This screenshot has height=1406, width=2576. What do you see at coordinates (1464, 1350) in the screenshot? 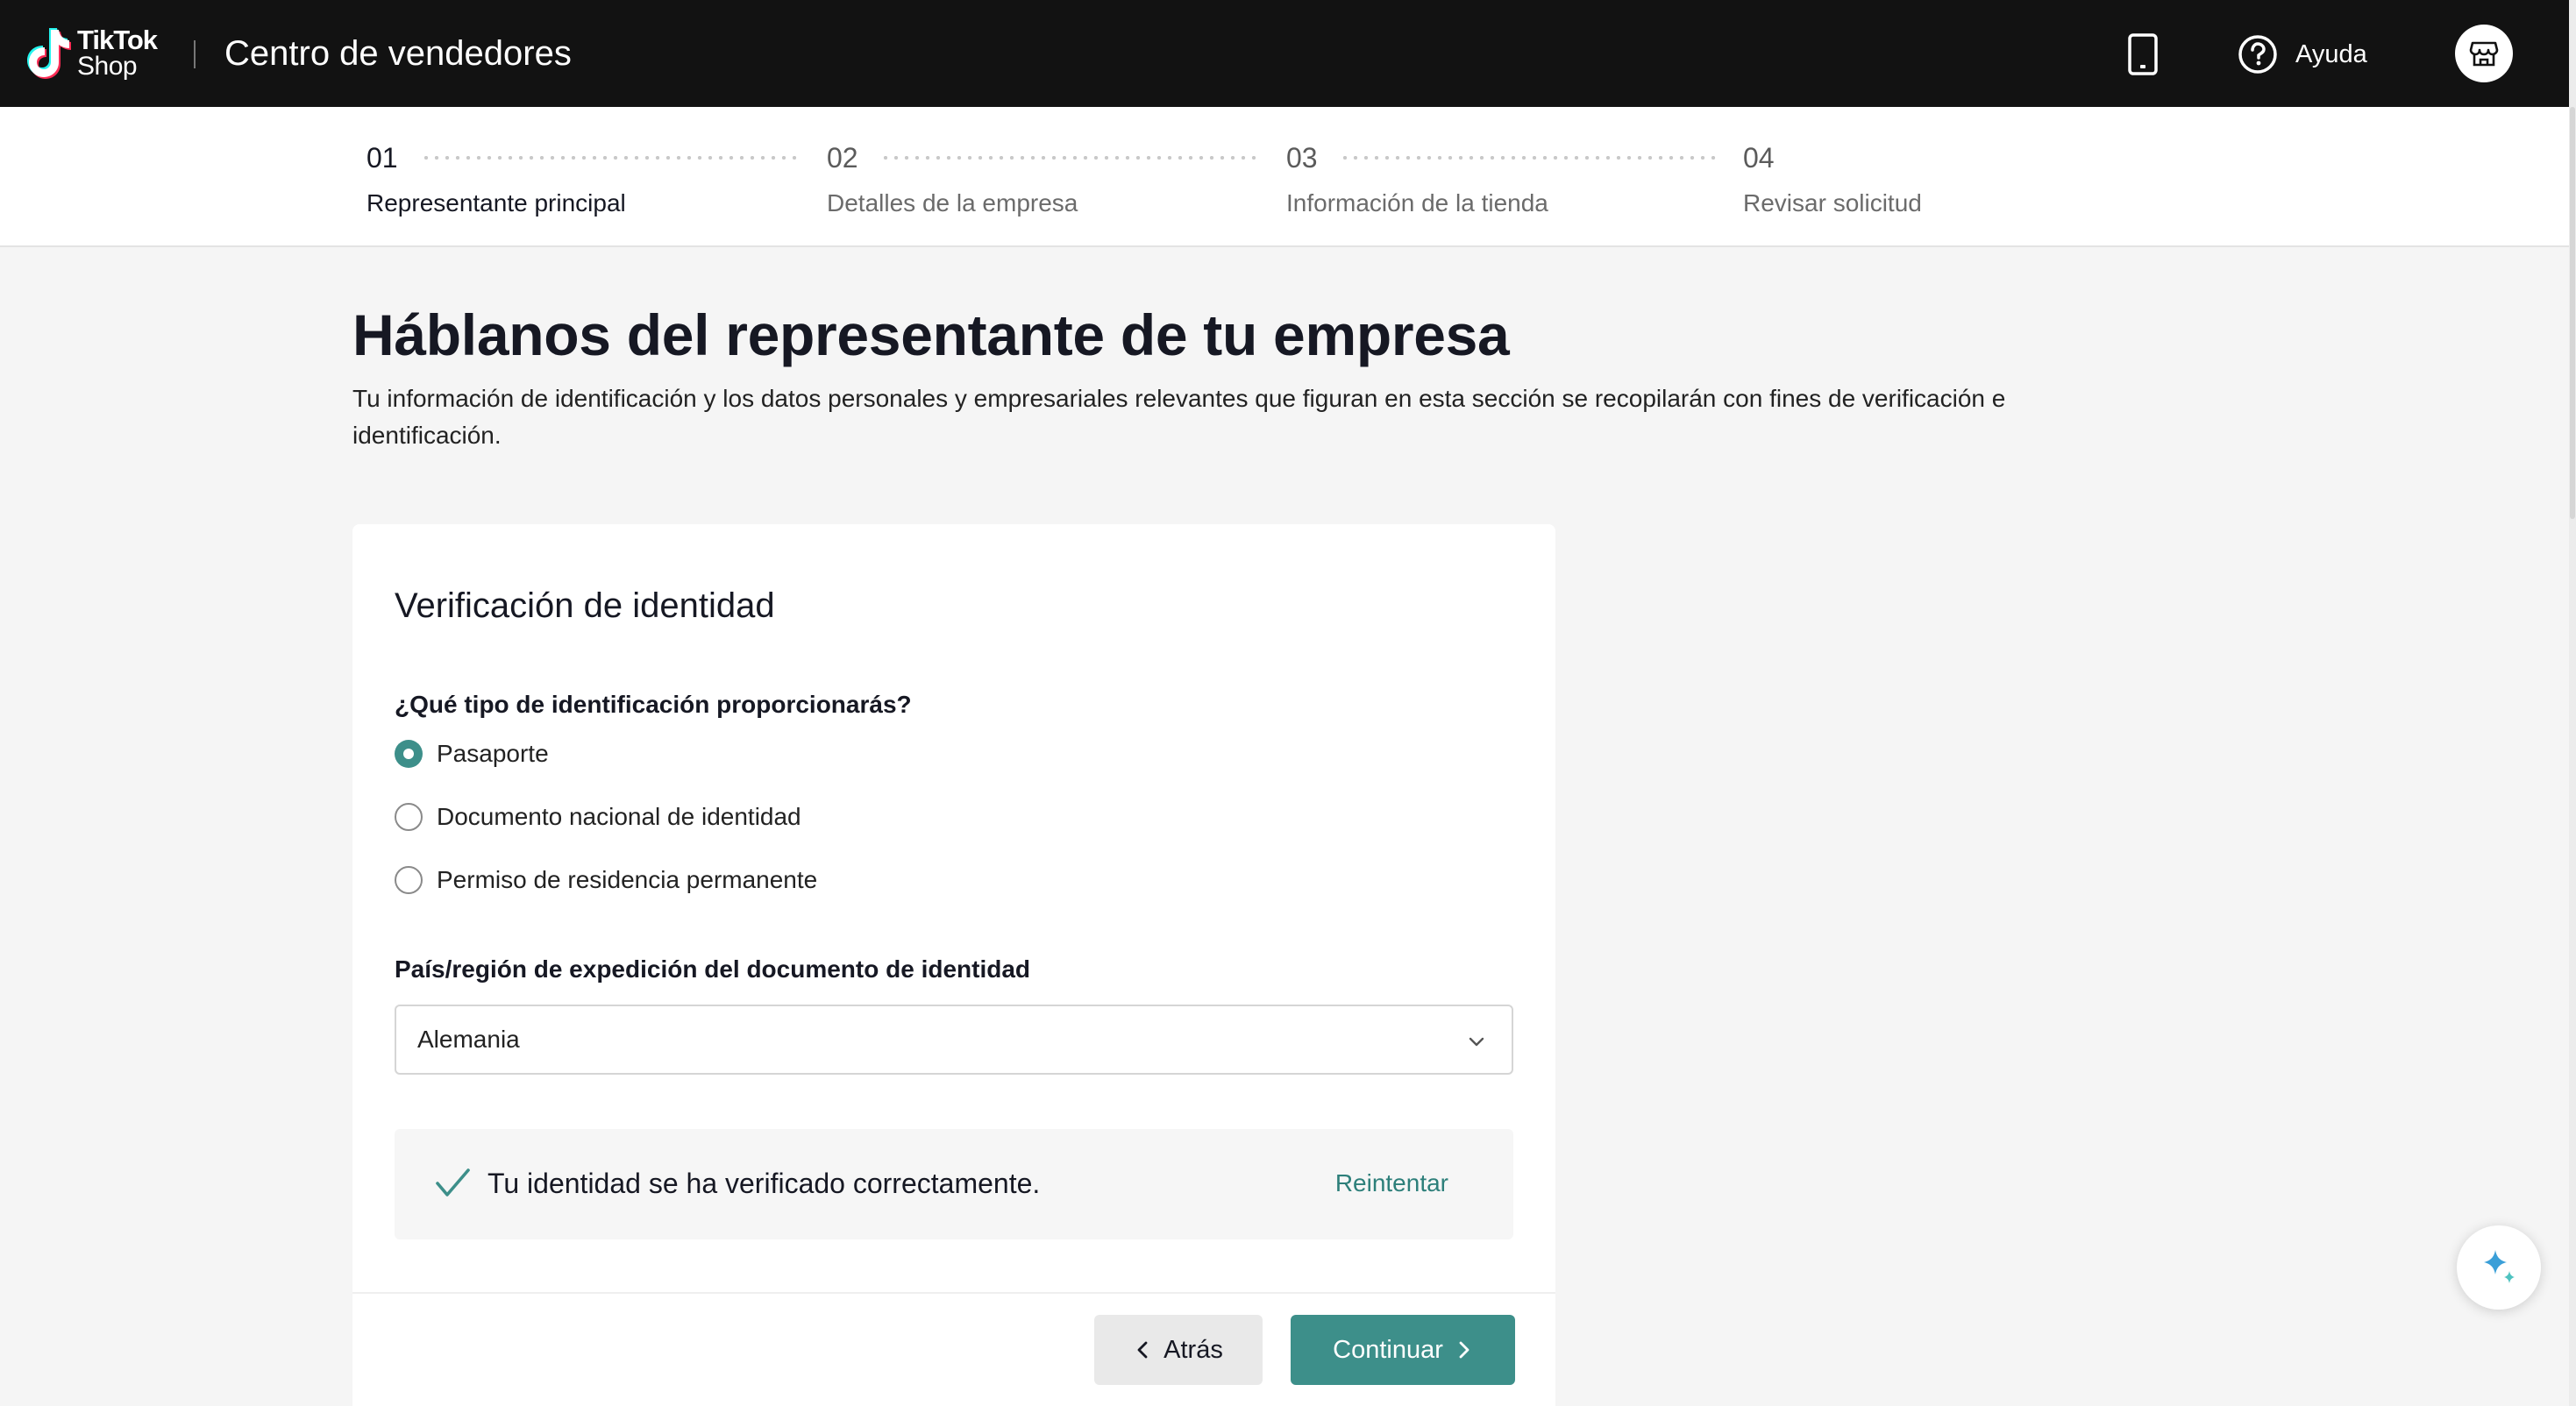
I see `chevron-right-icon` at bounding box center [1464, 1350].